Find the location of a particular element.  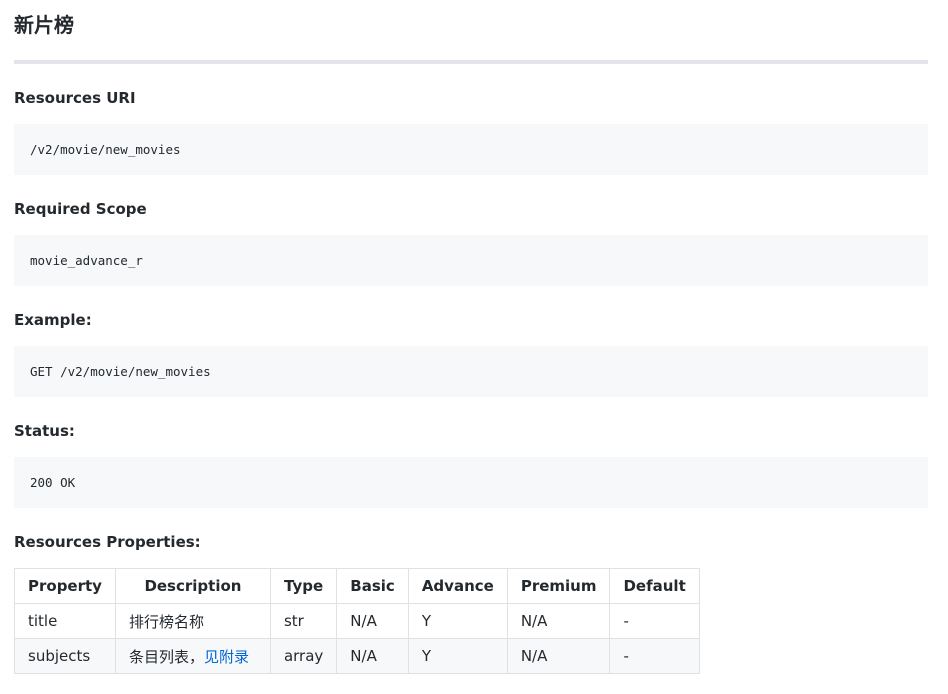

header-type: Type is located at coordinates (303, 586).